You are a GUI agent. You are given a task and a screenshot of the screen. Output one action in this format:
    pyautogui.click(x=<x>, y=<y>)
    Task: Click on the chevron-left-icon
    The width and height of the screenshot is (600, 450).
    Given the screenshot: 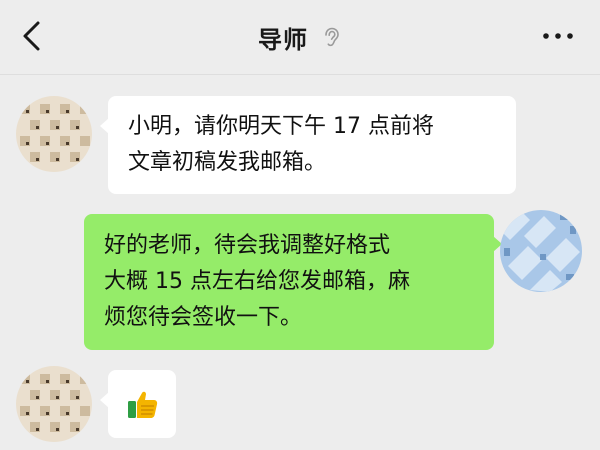 What is the action you would take?
    pyautogui.click(x=31, y=36)
    